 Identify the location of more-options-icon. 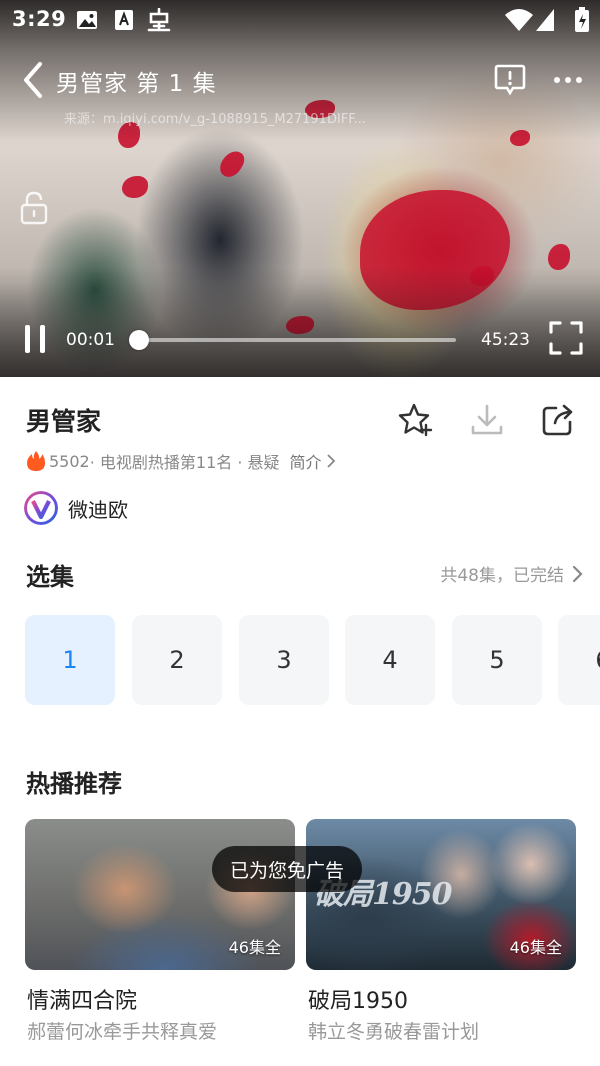
(568, 80).